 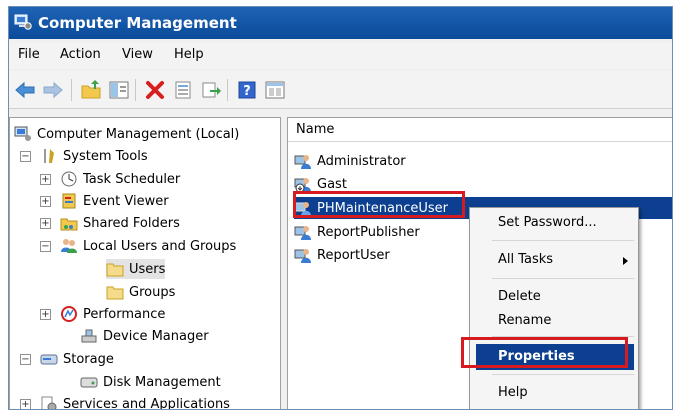 I want to click on user-name: Administrator, so click(x=361, y=161).